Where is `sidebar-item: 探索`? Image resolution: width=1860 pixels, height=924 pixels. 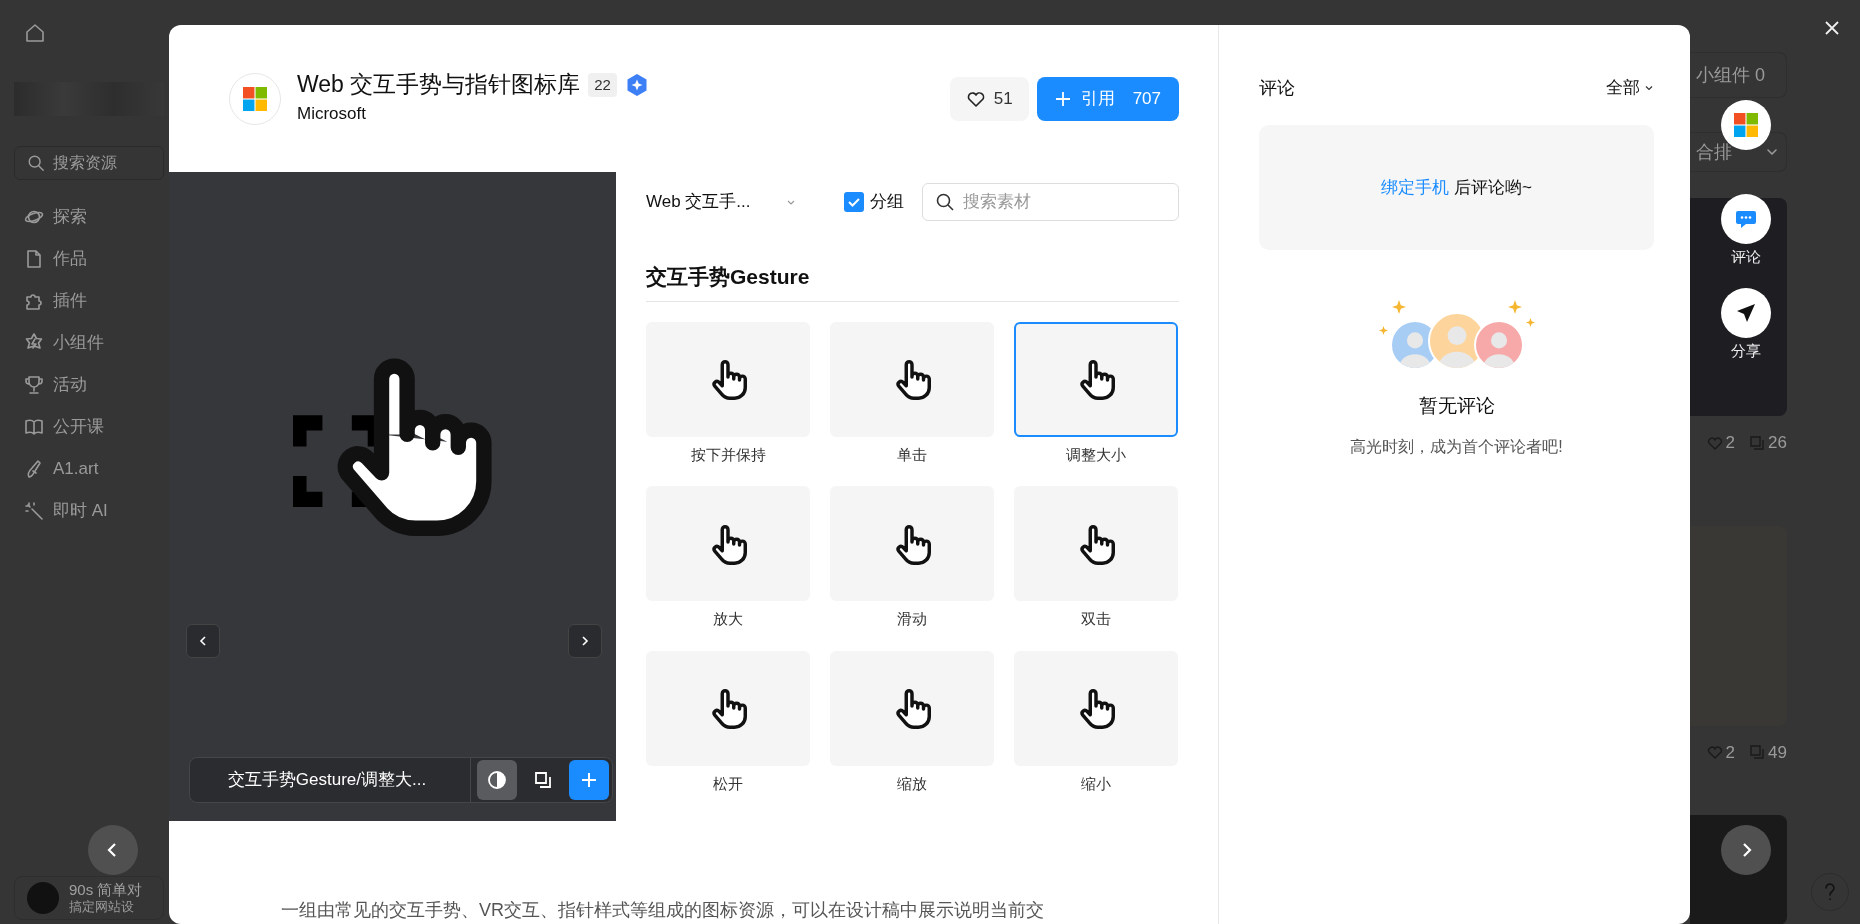
sidebar-item: 探索 is located at coordinates (91, 217).